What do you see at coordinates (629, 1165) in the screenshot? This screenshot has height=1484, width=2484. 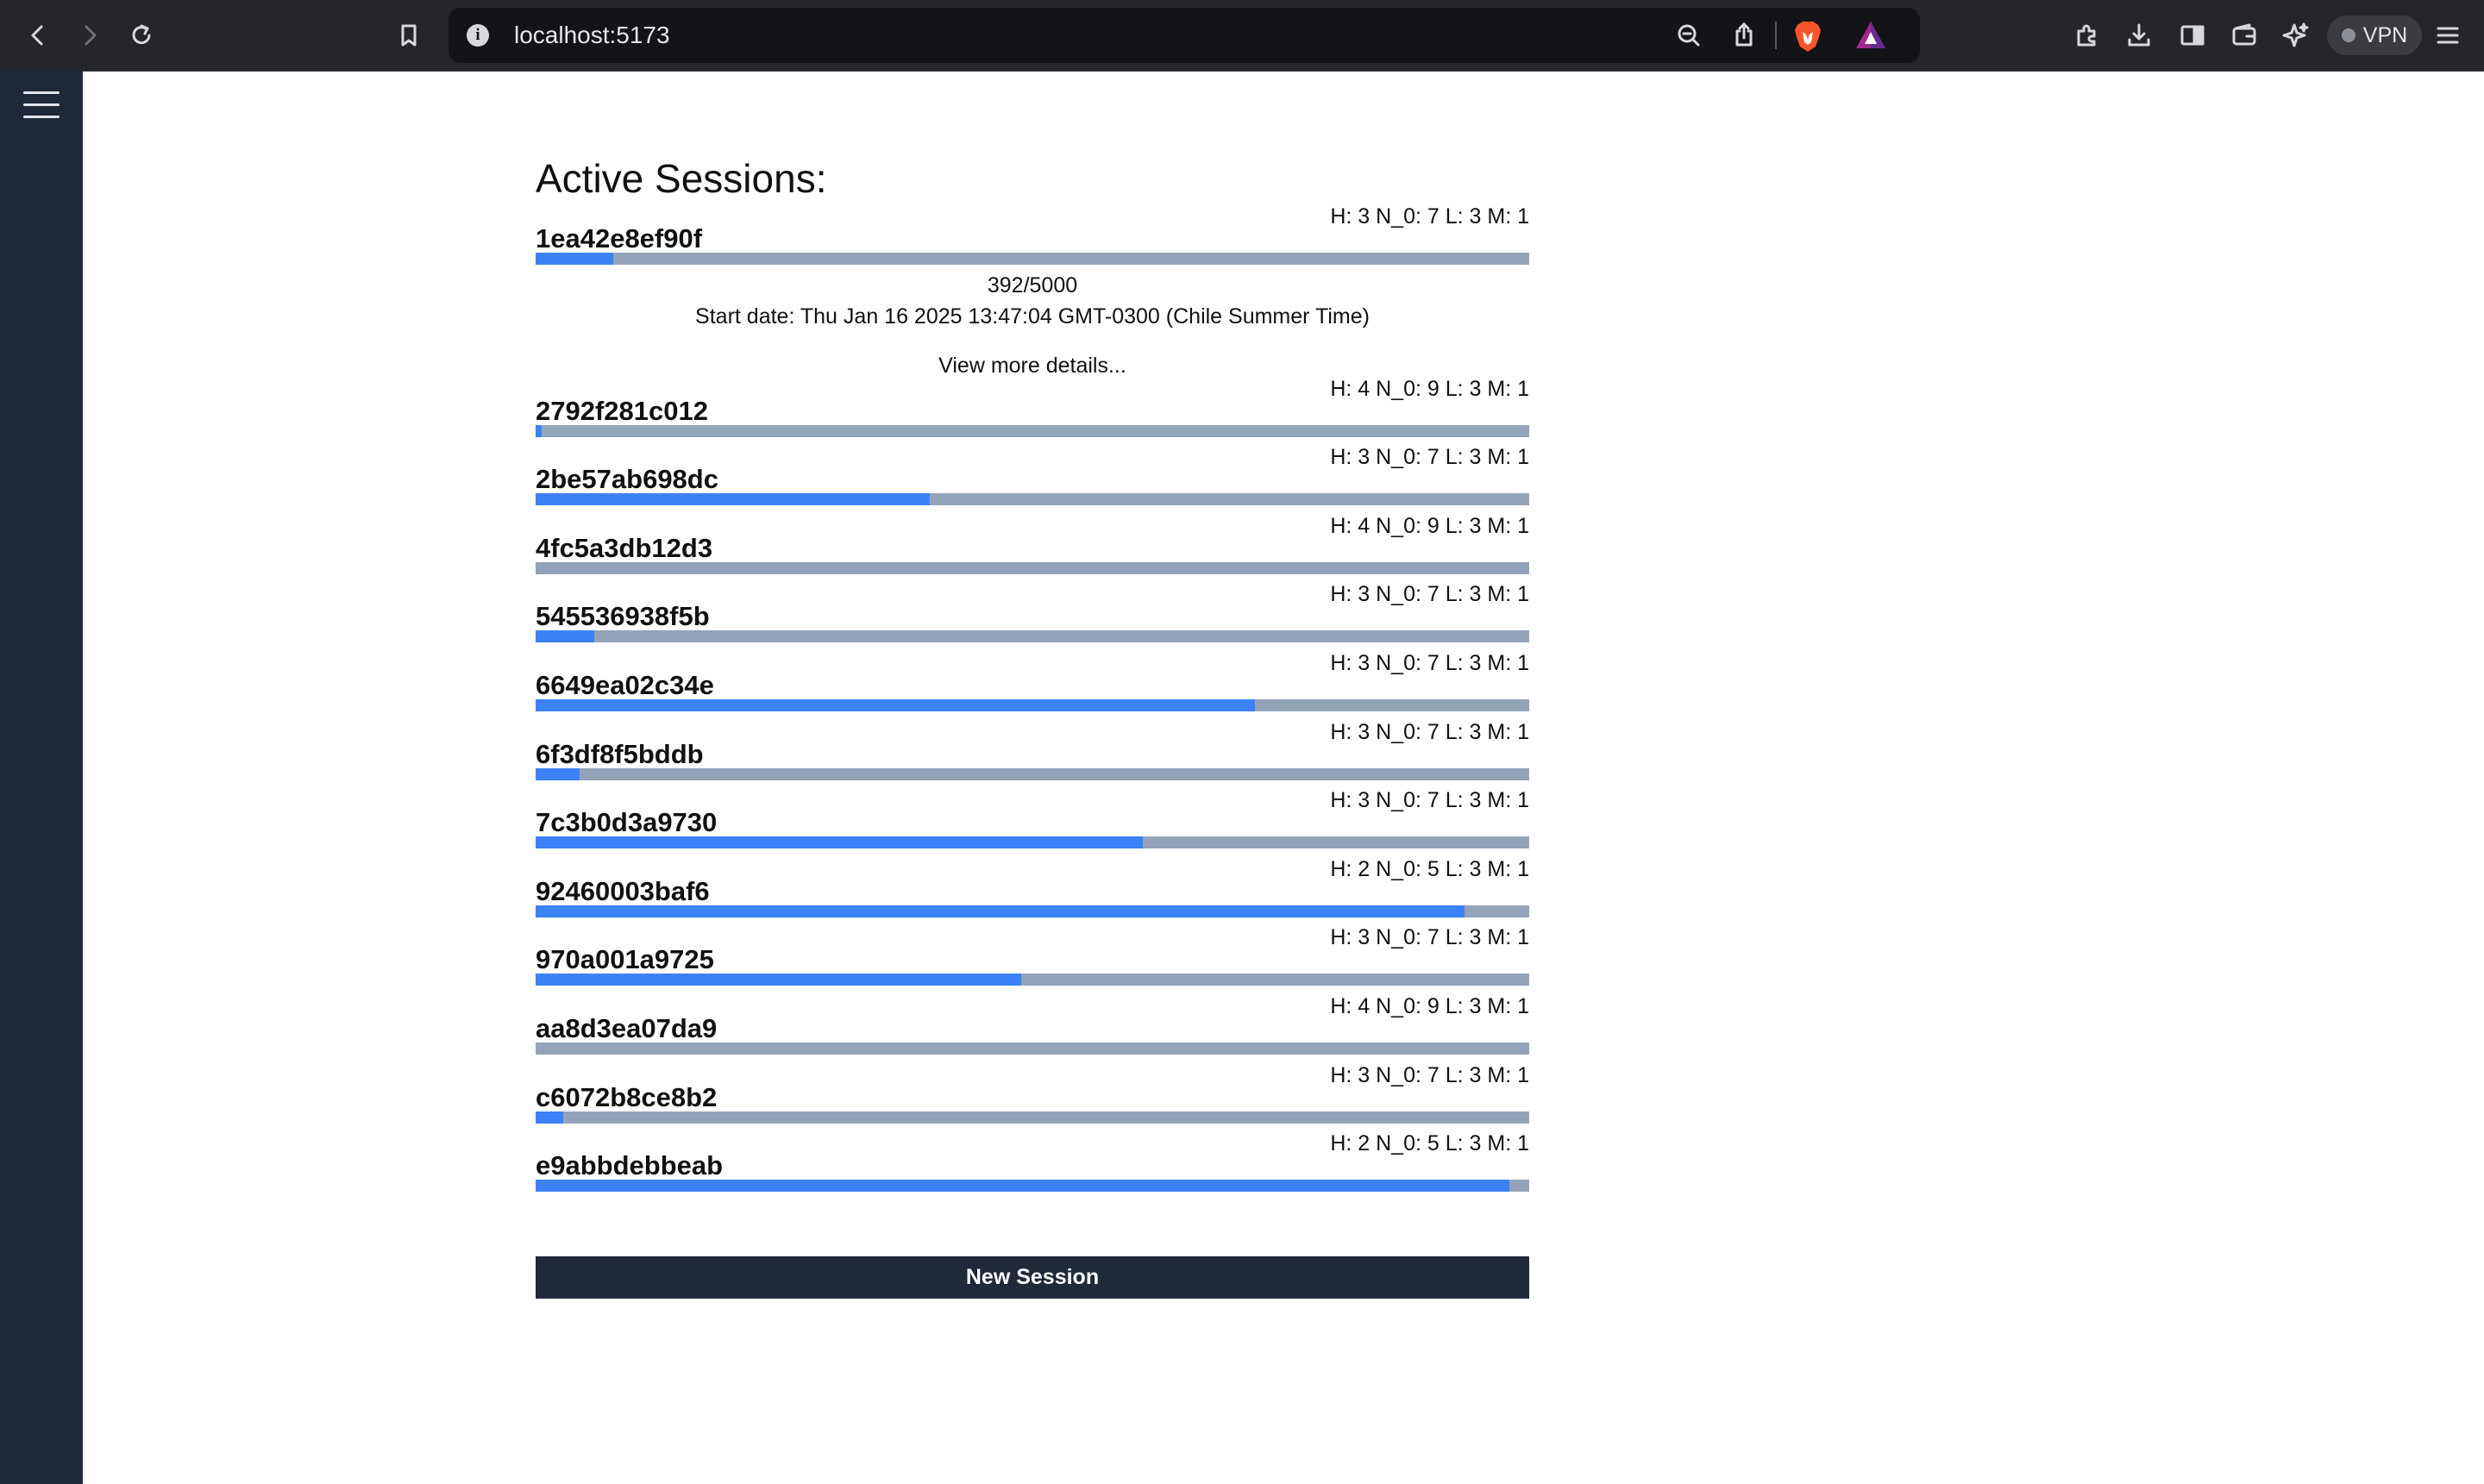 I see `session-id: e9abbdebbeab` at bounding box center [629, 1165].